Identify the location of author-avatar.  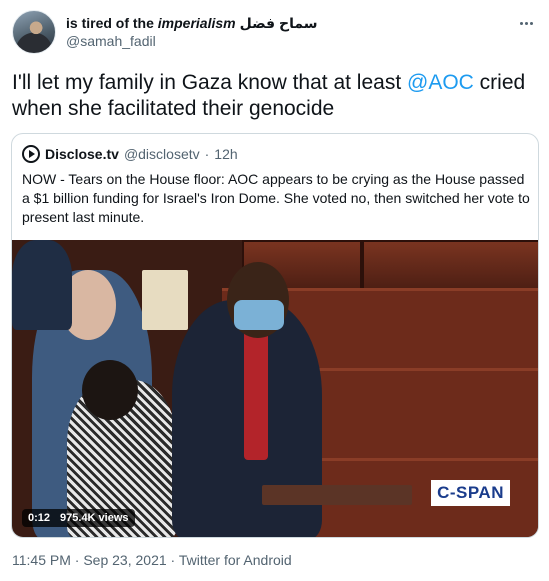
(34, 32).